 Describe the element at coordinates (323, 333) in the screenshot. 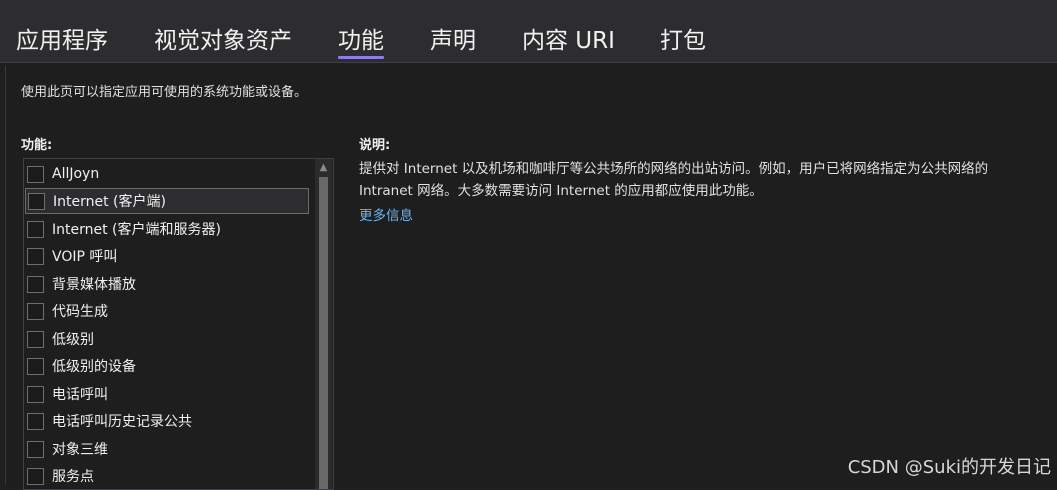

I see `scroll-thumb` at that location.